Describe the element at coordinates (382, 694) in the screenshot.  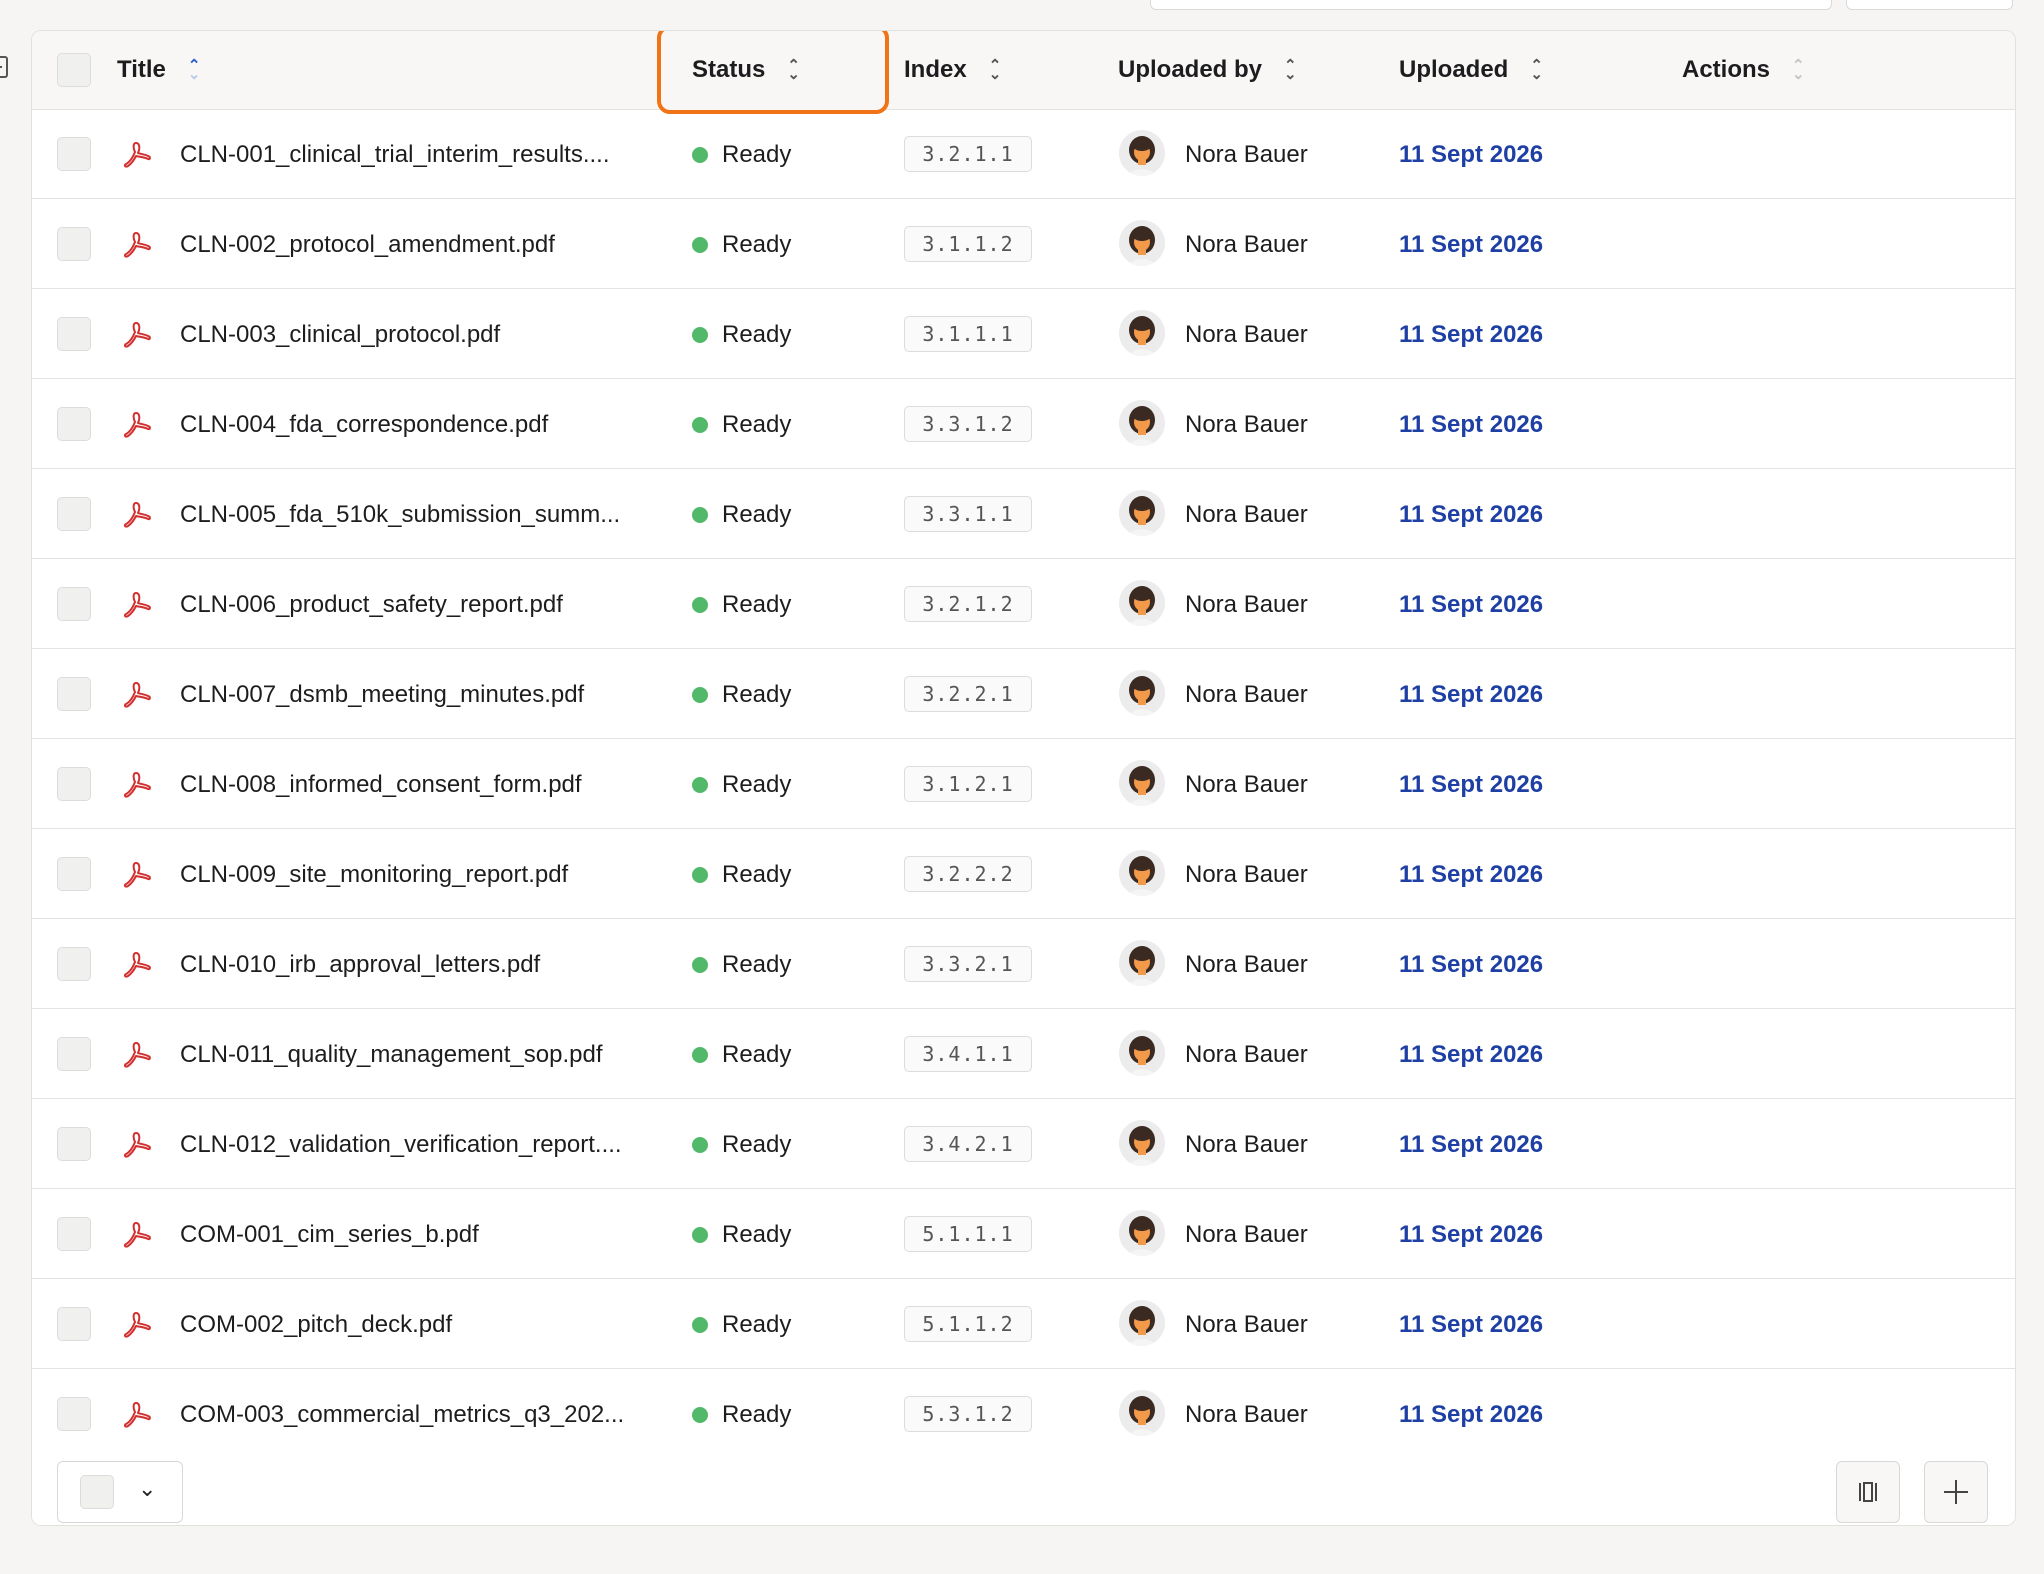
I see `document-title: CLN-007_dsmb_meeting_minutes.pdf` at that location.